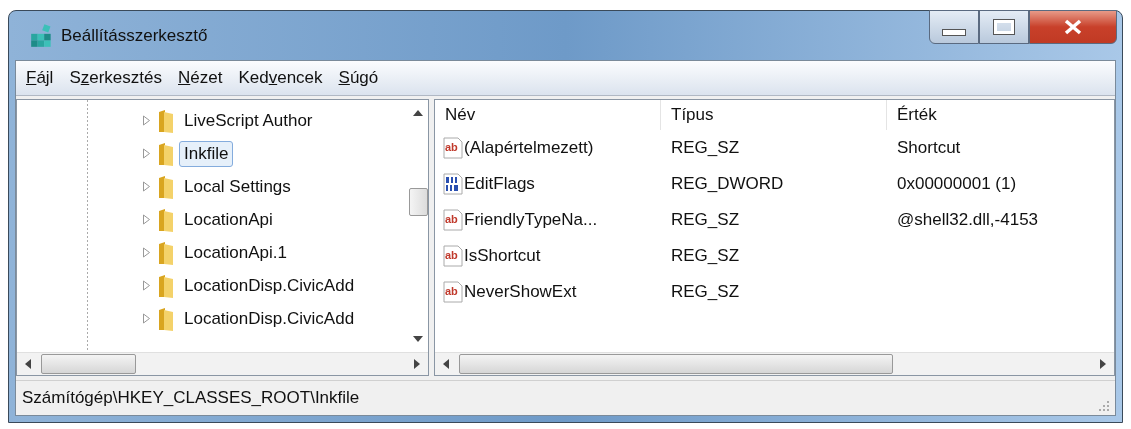 This screenshot has width=1131, height=429. Describe the element at coordinates (499, 184) in the screenshot. I see `value-name: EditFlags` at that location.